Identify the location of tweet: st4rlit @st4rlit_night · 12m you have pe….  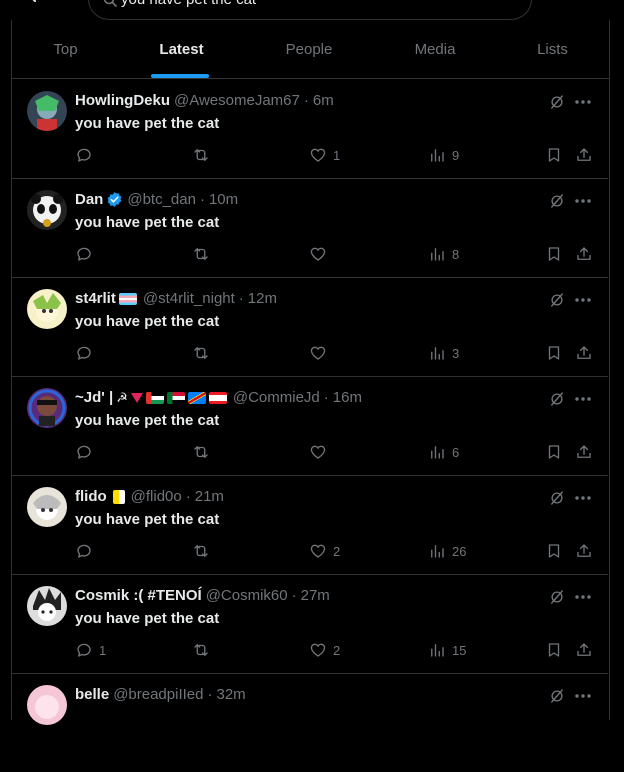
(309, 327).